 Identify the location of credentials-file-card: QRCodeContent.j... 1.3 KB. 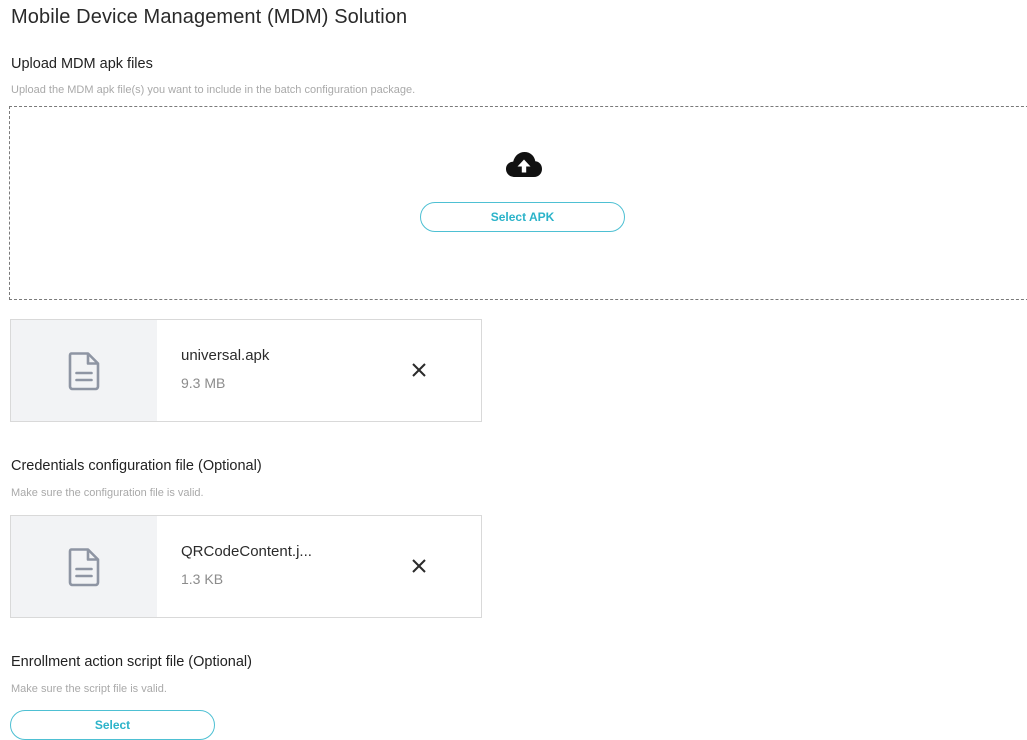
(246, 566).